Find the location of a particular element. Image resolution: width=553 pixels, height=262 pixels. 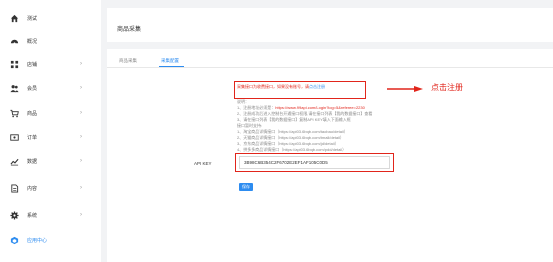

sidebar-item-test: 测试 is located at coordinates (50, 18).